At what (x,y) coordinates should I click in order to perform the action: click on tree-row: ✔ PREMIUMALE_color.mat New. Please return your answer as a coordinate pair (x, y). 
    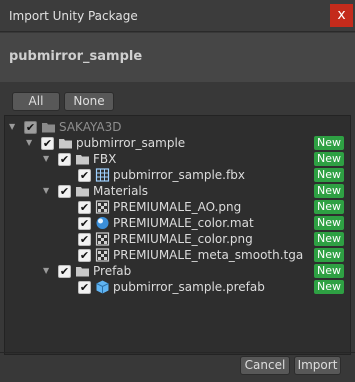
    Looking at the image, I should click on (177, 223).